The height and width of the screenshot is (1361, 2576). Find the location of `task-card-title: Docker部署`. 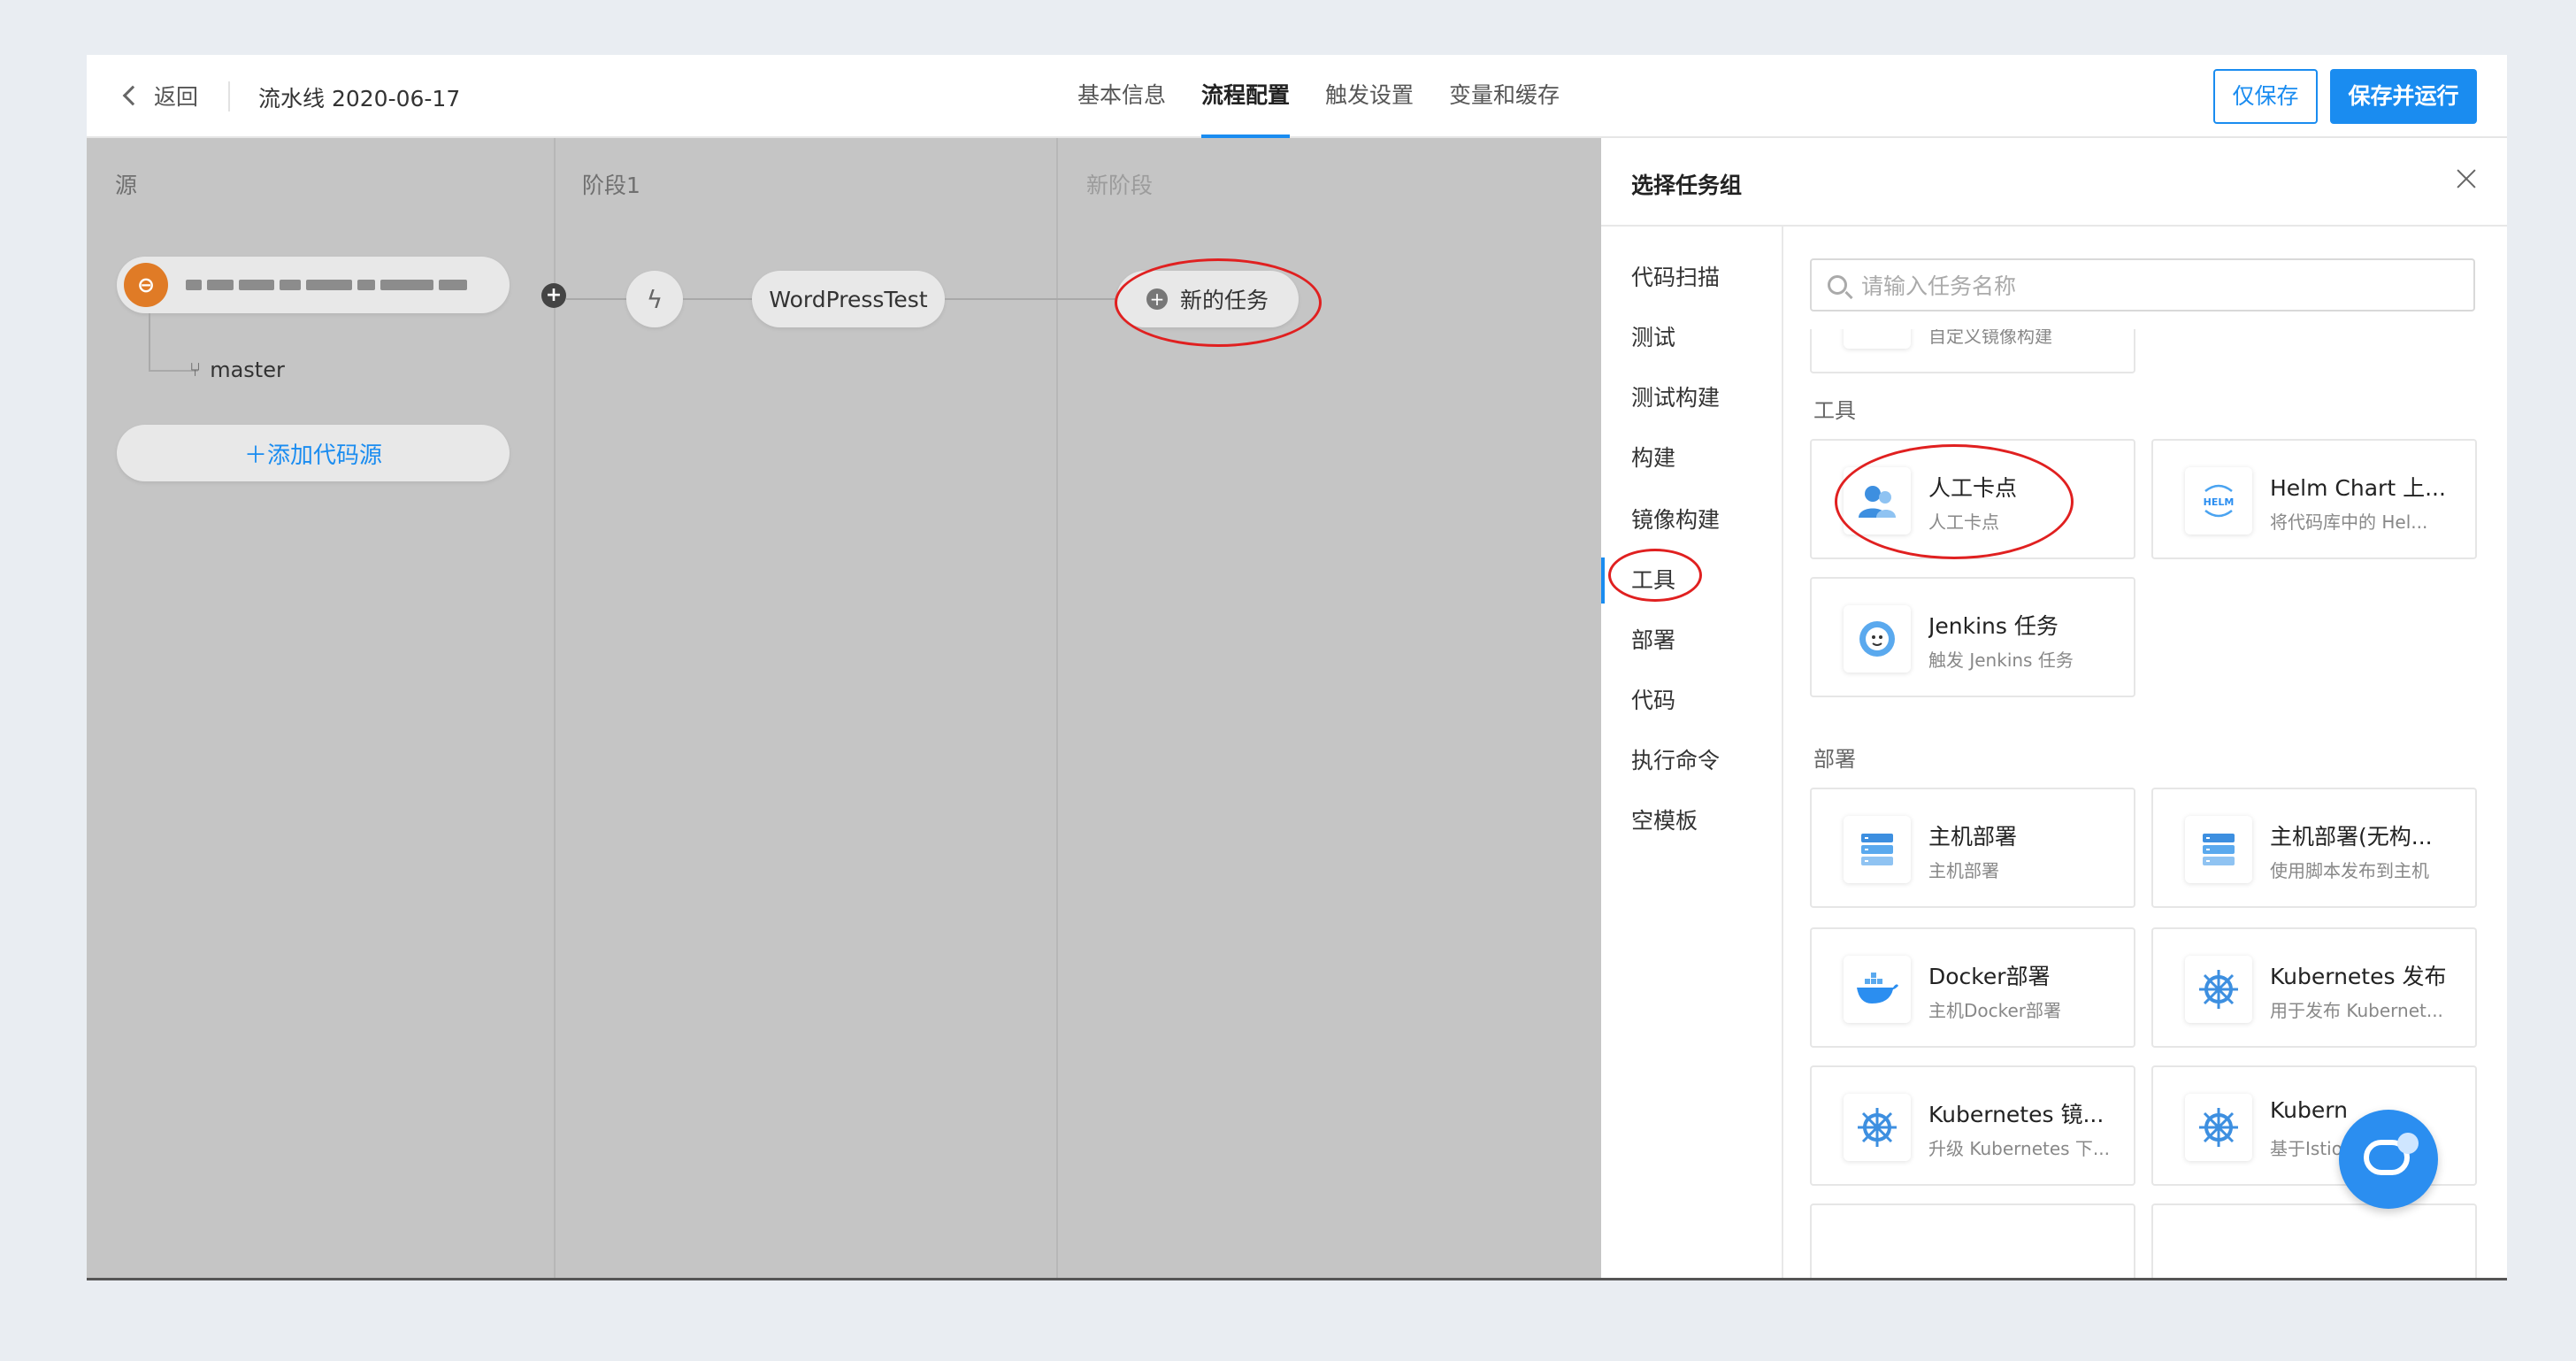

task-card-title: Docker部署 is located at coordinates (1989, 976).